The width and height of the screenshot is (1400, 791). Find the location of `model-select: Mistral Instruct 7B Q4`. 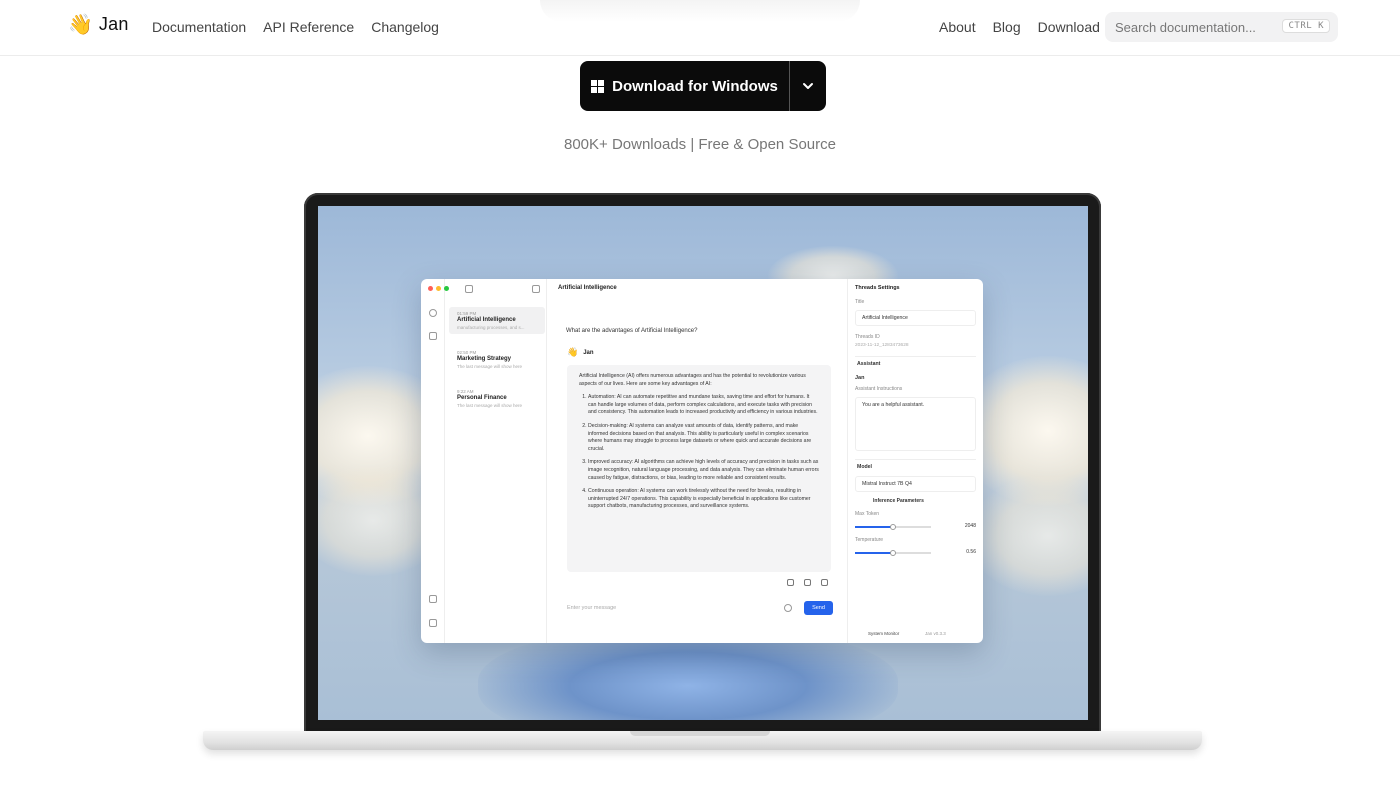

model-select: Mistral Instruct 7B Q4 is located at coordinates (915, 484).